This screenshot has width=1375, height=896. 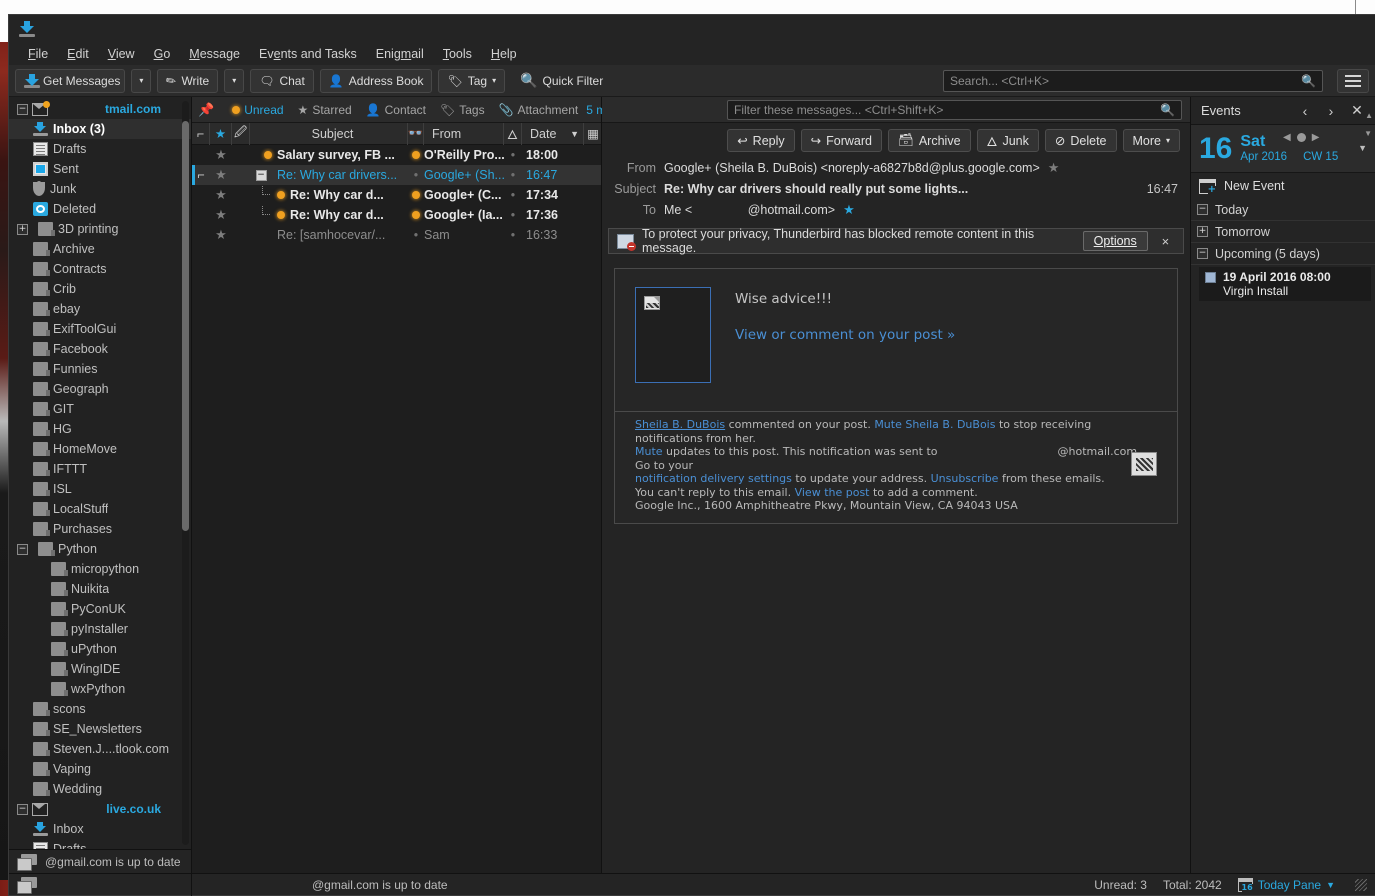 What do you see at coordinates (396, 235) in the screenshot?
I see `table-row: ★ Re: [samhocevar/... • Sam • 16:33` at bounding box center [396, 235].